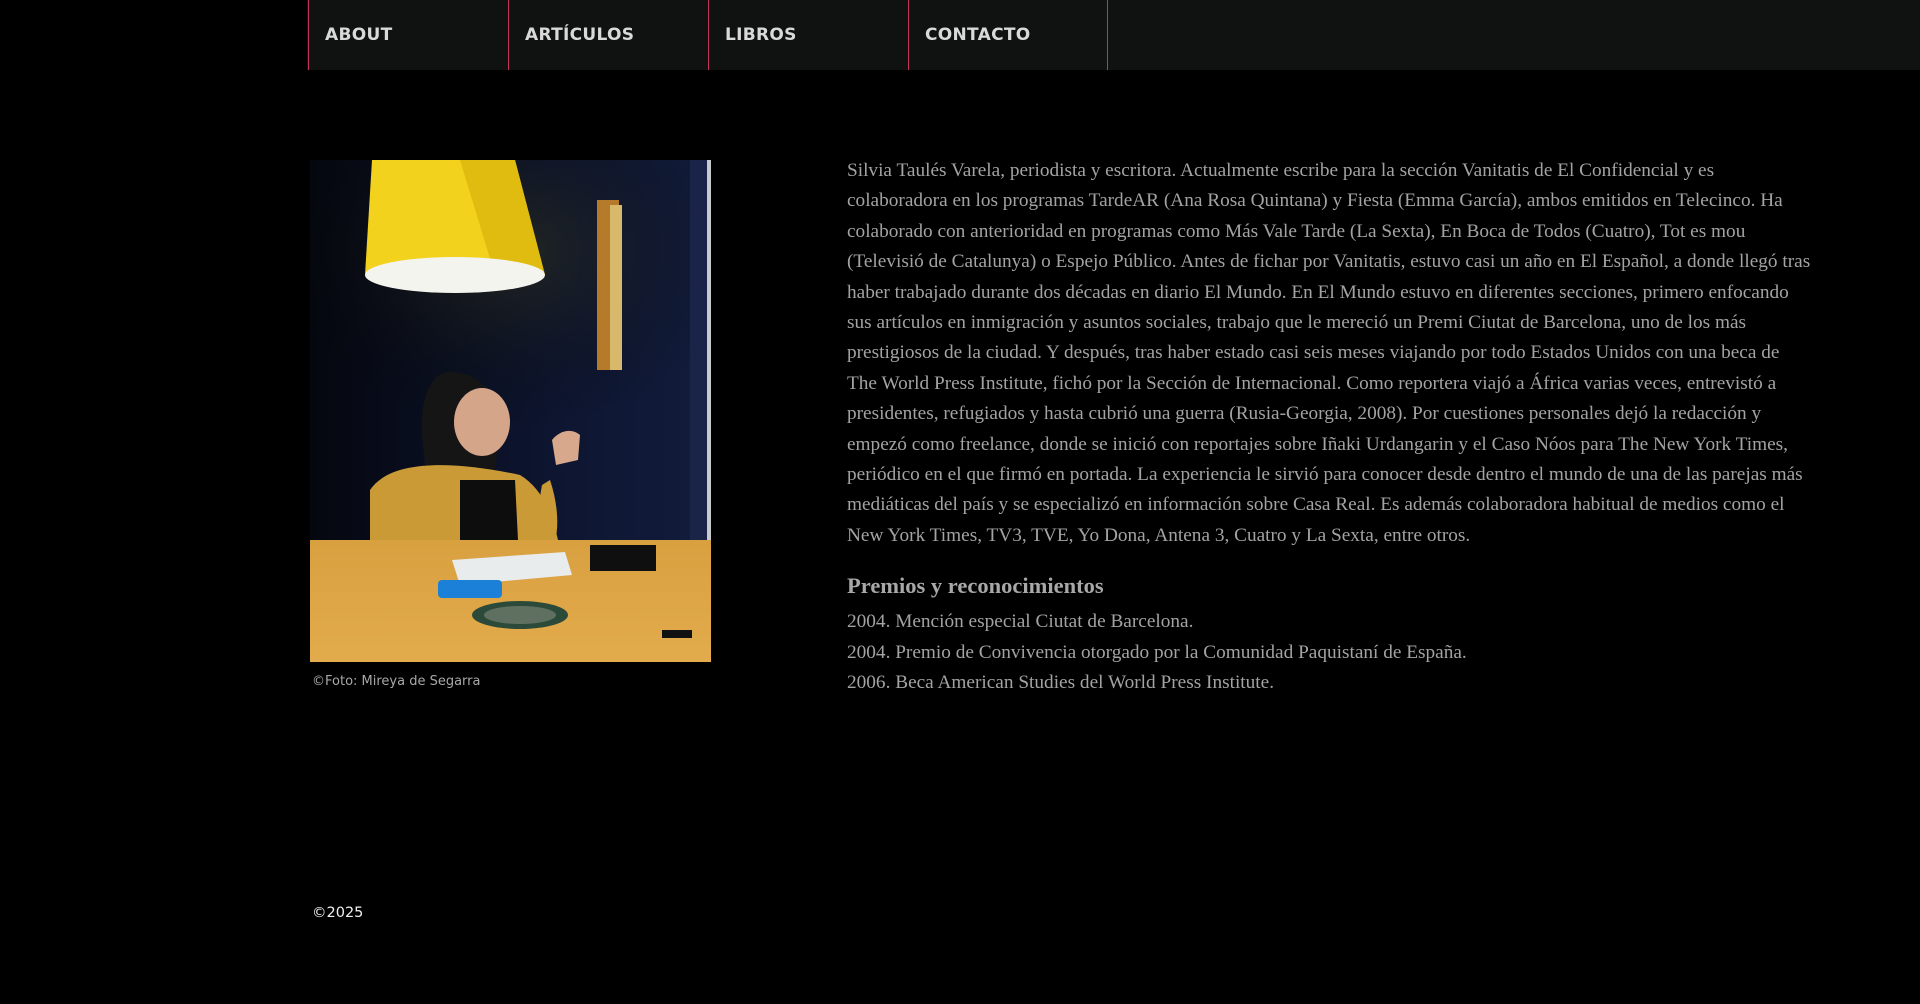 This screenshot has height=1004, width=1920. I want to click on nav-item-articulos: ARTÍCULOS, so click(608, 35).